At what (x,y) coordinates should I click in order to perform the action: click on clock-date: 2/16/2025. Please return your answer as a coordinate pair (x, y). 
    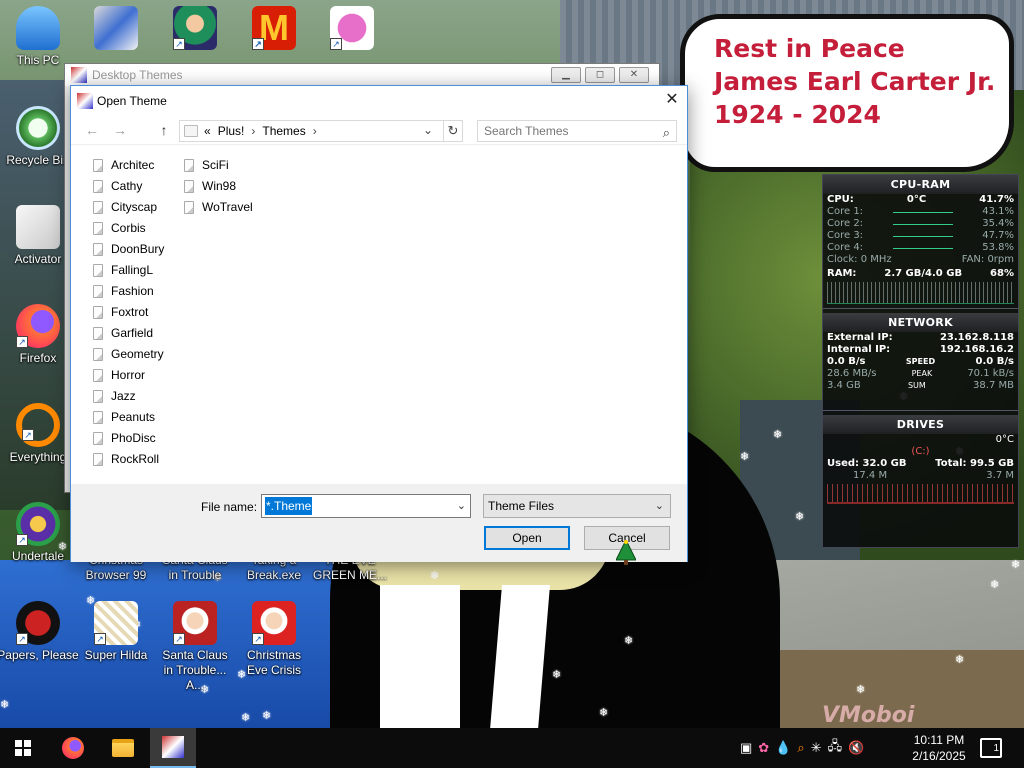
    Looking at the image, I should click on (939, 756).